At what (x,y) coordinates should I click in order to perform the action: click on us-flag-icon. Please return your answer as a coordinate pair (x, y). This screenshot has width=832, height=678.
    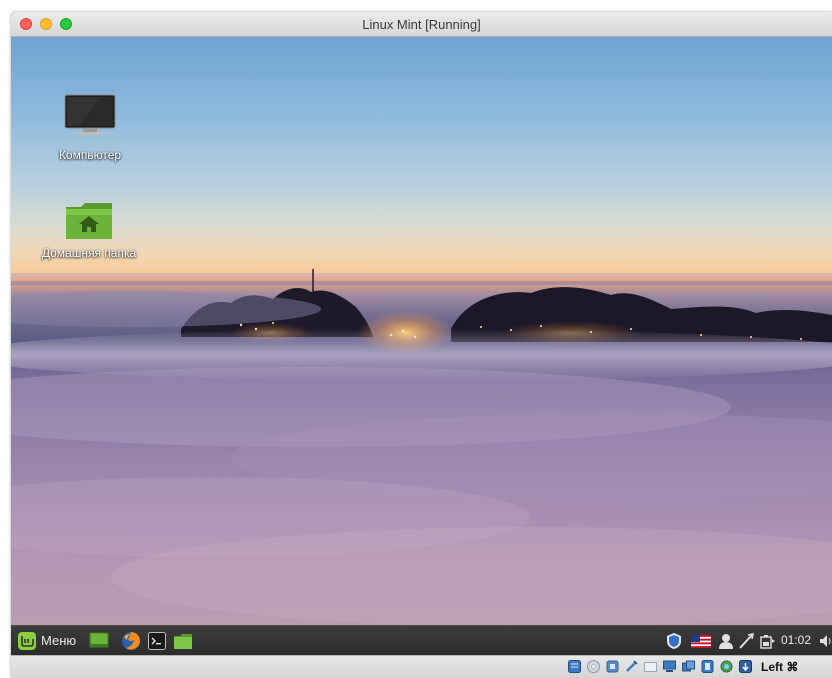
    Looking at the image, I should click on (701, 641).